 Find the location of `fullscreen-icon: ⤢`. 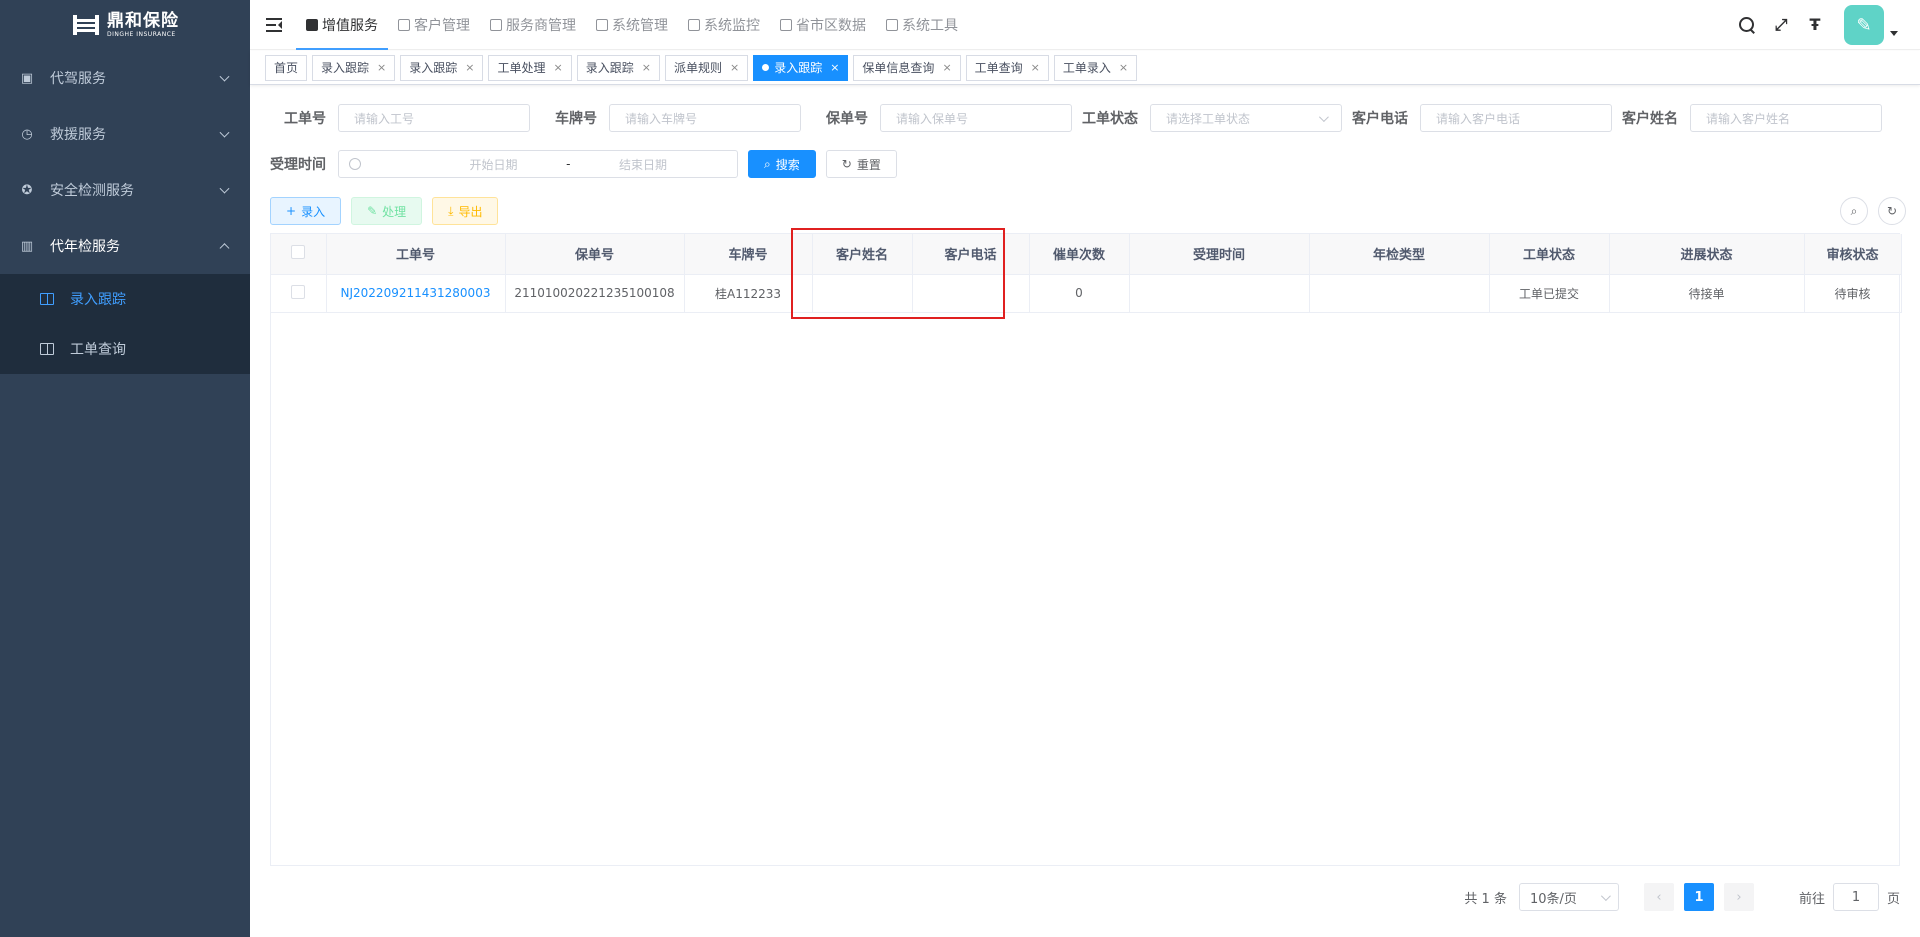

fullscreen-icon: ⤢ is located at coordinates (1781, 25).